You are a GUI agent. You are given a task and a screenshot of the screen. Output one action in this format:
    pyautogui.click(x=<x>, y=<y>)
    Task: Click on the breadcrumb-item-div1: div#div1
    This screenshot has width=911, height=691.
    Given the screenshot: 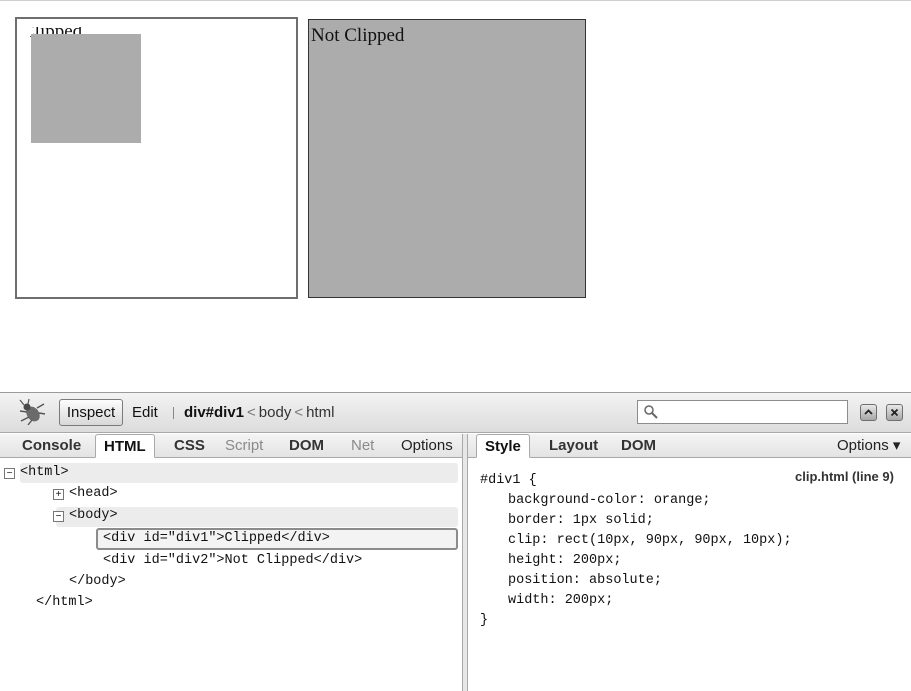 What is the action you would take?
    pyautogui.click(x=214, y=412)
    